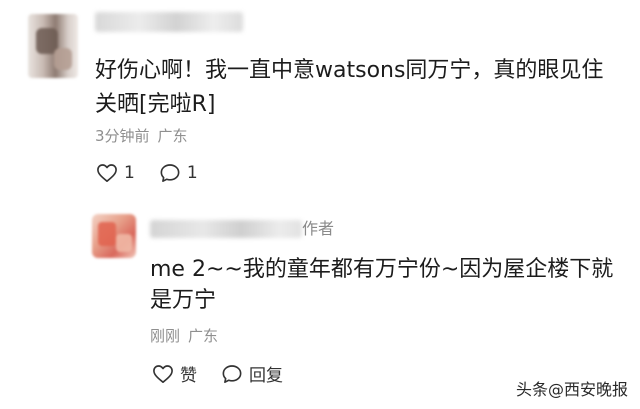  I want to click on comment-reply-button: 1, so click(178, 173).